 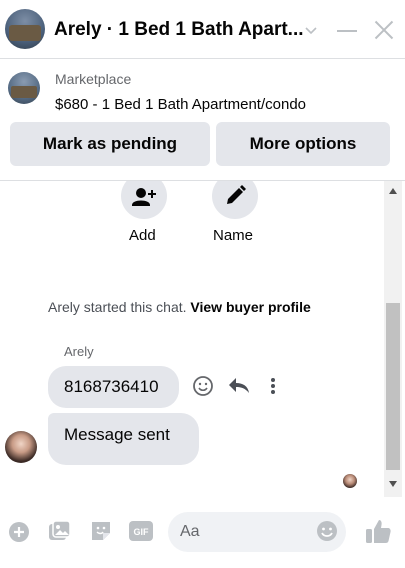 I want to click on message-bubble: Message sent, so click(x=123, y=439).